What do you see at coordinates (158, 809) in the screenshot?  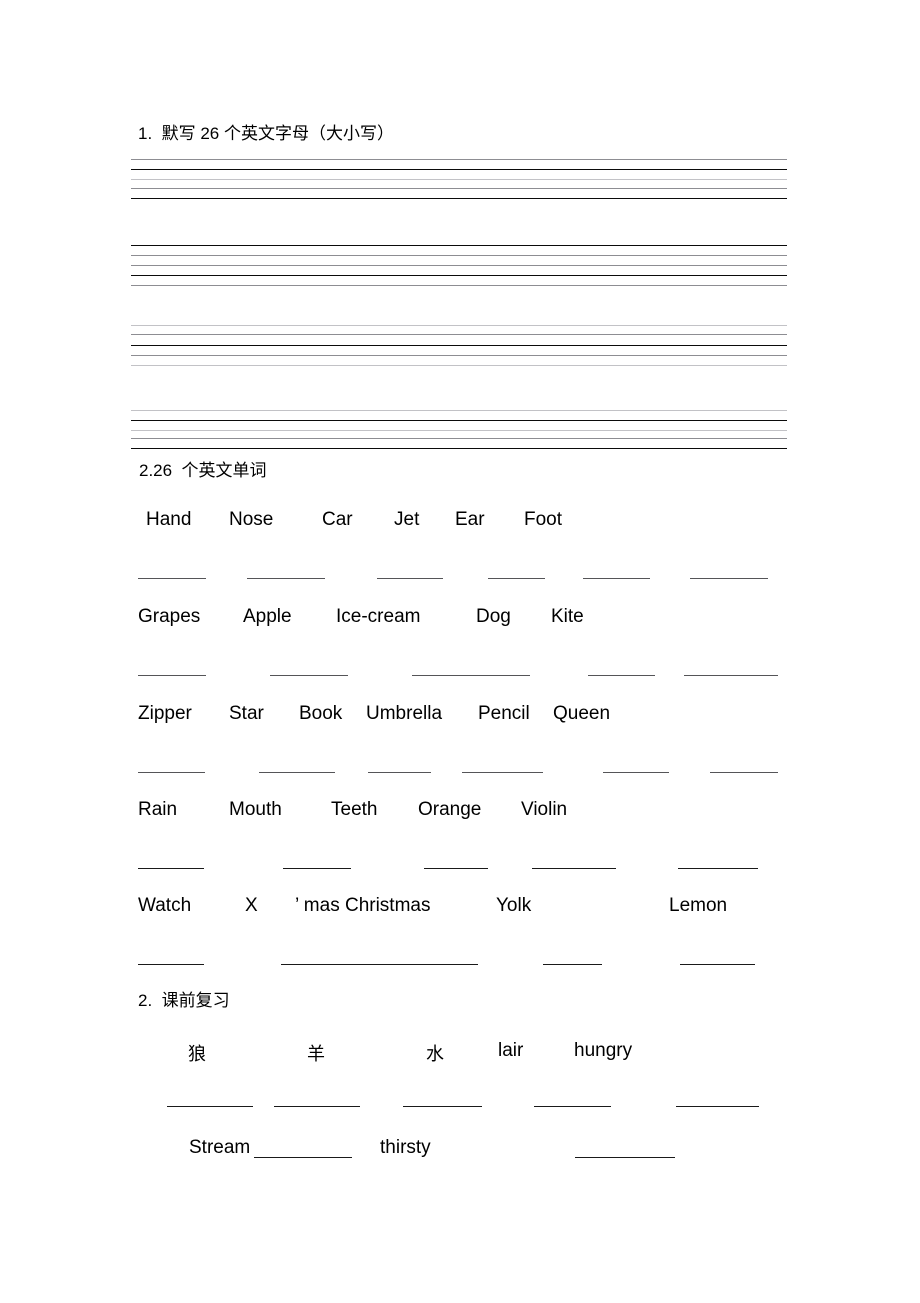 I see `word-rain: Rain` at bounding box center [158, 809].